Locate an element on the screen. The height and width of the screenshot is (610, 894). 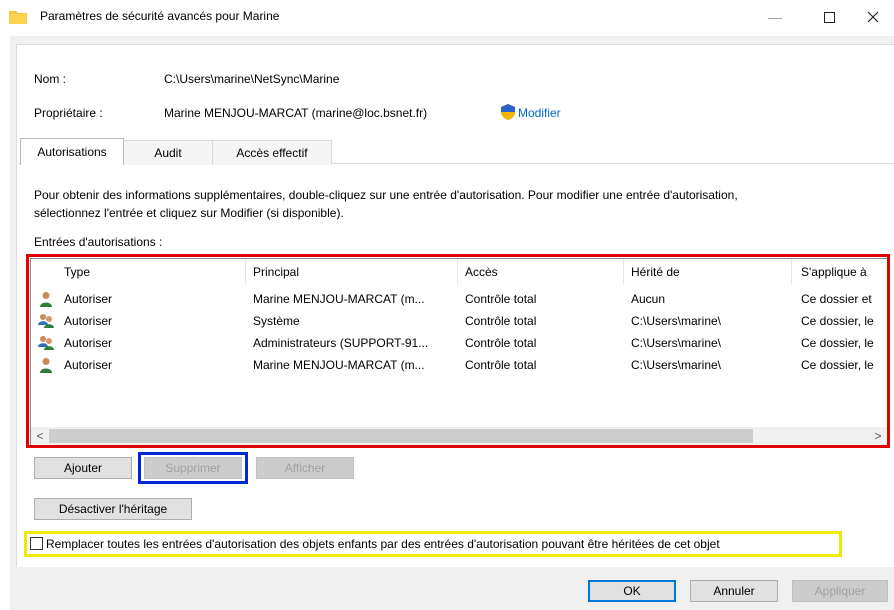
close-icon is located at coordinates (873, 17).